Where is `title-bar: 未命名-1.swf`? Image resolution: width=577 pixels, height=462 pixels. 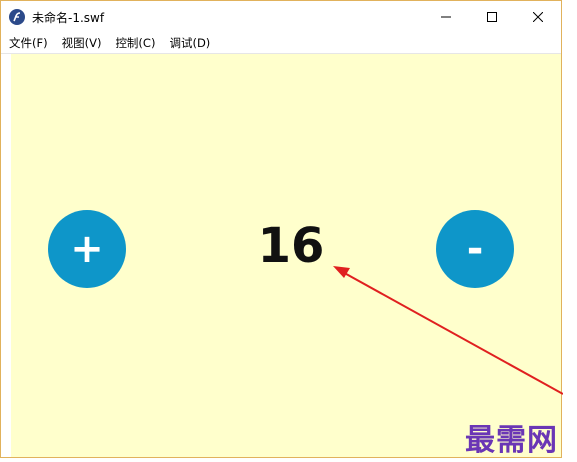
title-bar: 未命名-1.swf is located at coordinates (281, 17).